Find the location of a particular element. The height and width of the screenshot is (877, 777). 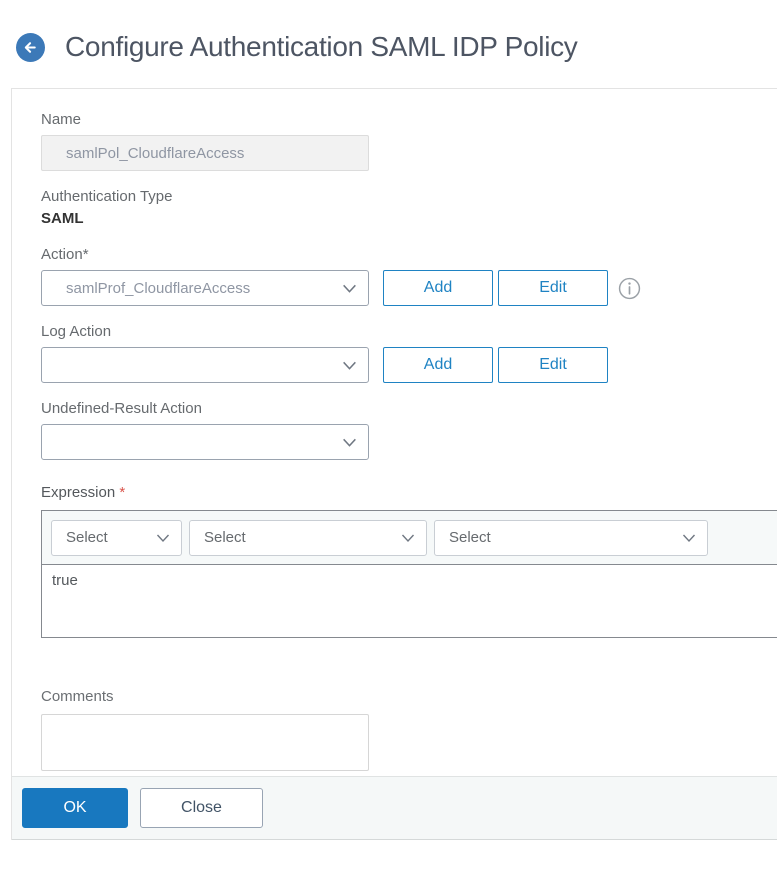

comments-label: Comments is located at coordinates (77, 696).